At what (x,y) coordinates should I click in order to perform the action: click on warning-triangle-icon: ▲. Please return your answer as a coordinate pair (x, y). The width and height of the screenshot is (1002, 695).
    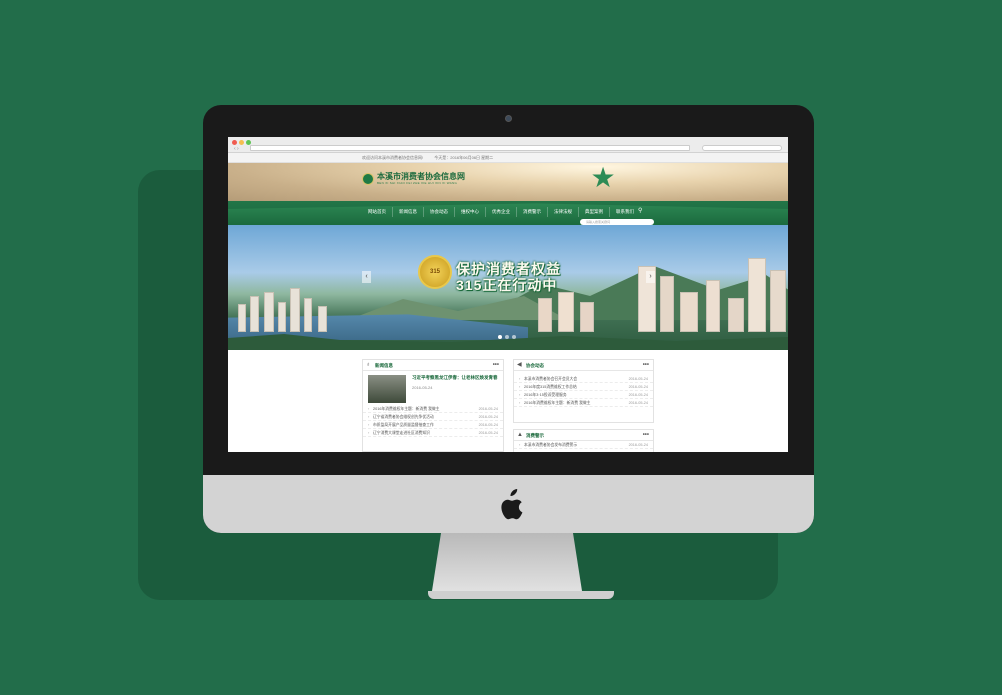
    Looking at the image, I should click on (520, 435).